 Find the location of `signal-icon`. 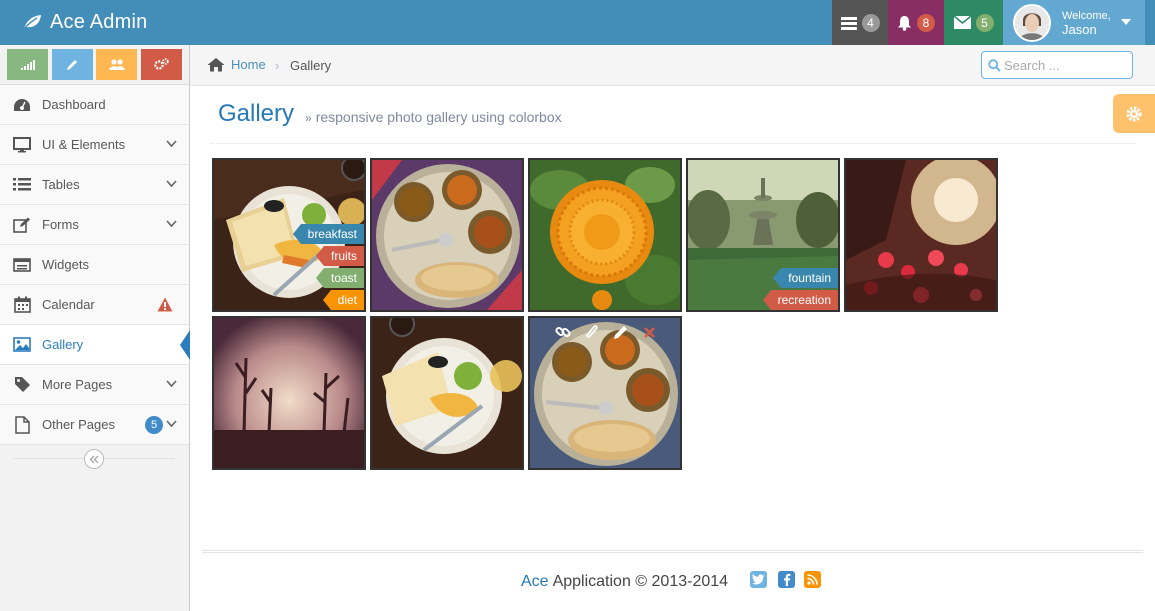

signal-icon is located at coordinates (27, 64).